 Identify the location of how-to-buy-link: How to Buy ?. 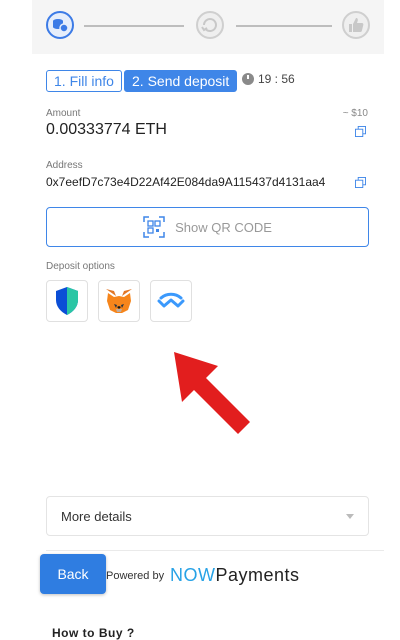
(93, 633).